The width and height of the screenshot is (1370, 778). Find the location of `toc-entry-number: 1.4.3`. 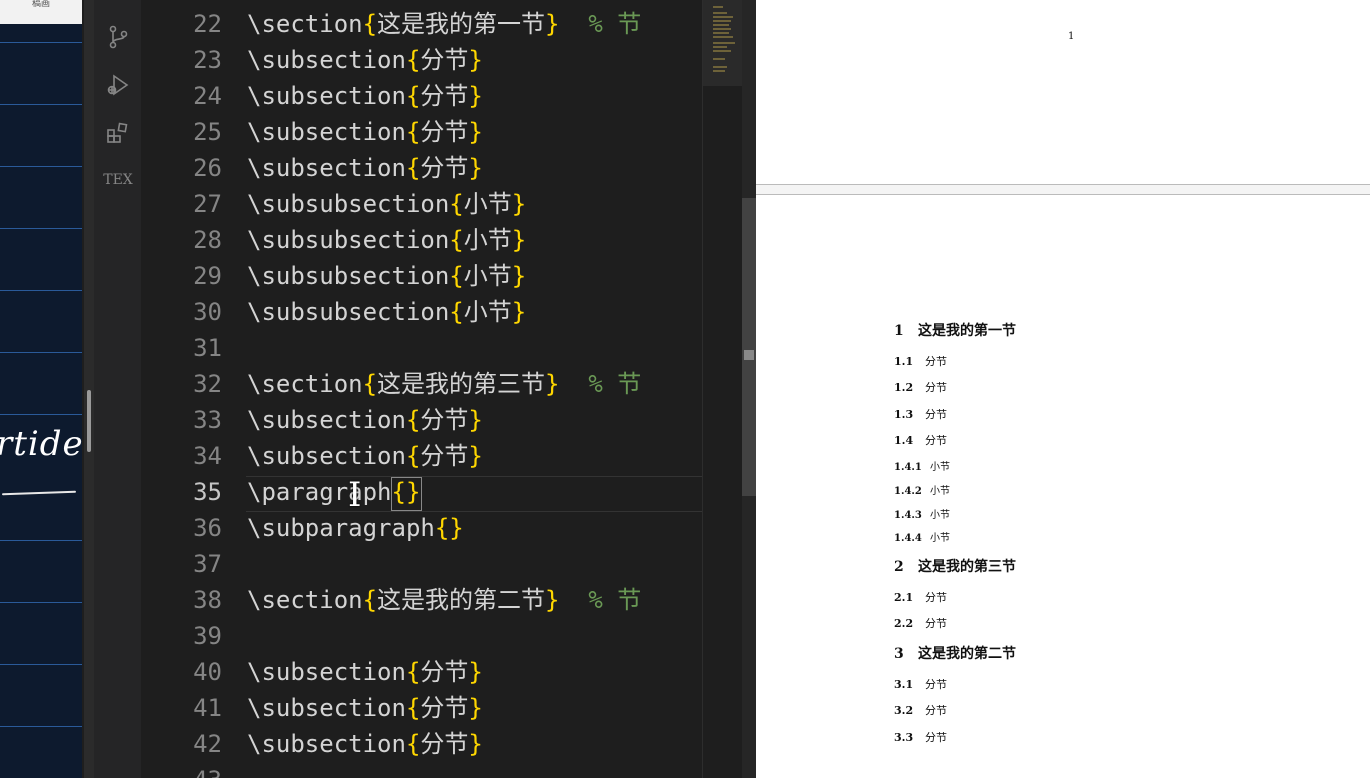

toc-entry-number: 1.4.3 is located at coordinates (908, 515).